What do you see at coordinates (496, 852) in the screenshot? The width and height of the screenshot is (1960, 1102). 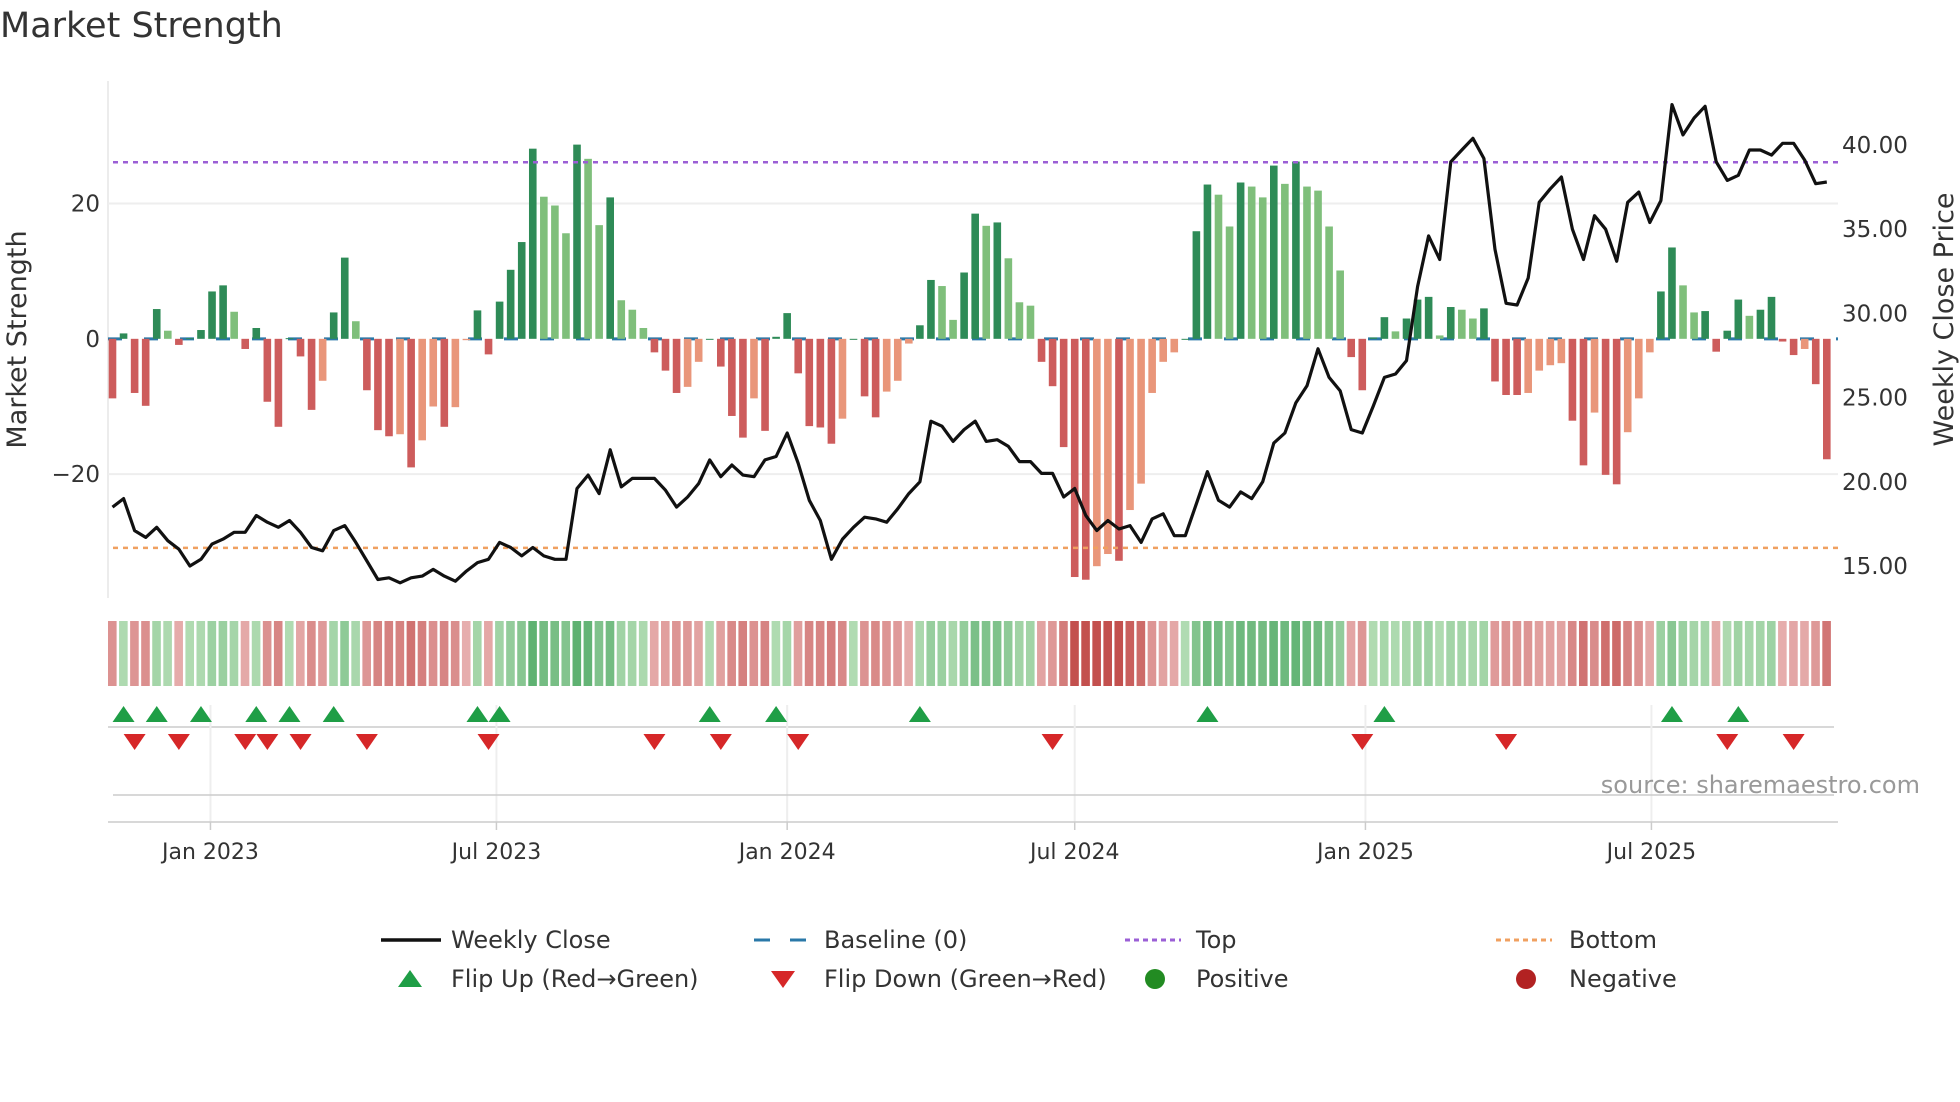 I see `x-tick-label: Jul 2023` at bounding box center [496, 852].